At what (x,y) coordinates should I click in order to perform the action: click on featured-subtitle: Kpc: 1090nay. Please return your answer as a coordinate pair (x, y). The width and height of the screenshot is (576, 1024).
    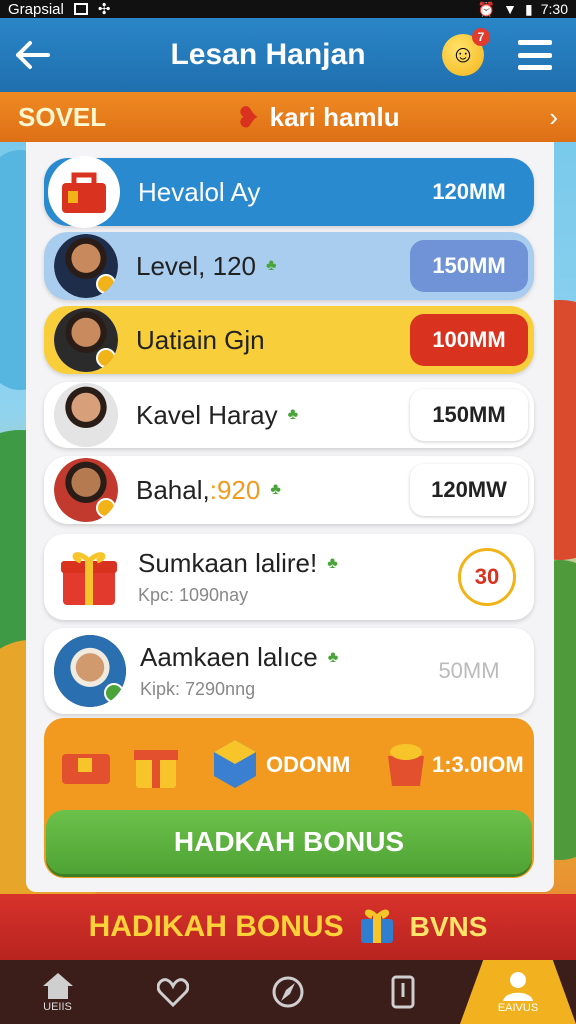
    Looking at the image, I should click on (193, 595).